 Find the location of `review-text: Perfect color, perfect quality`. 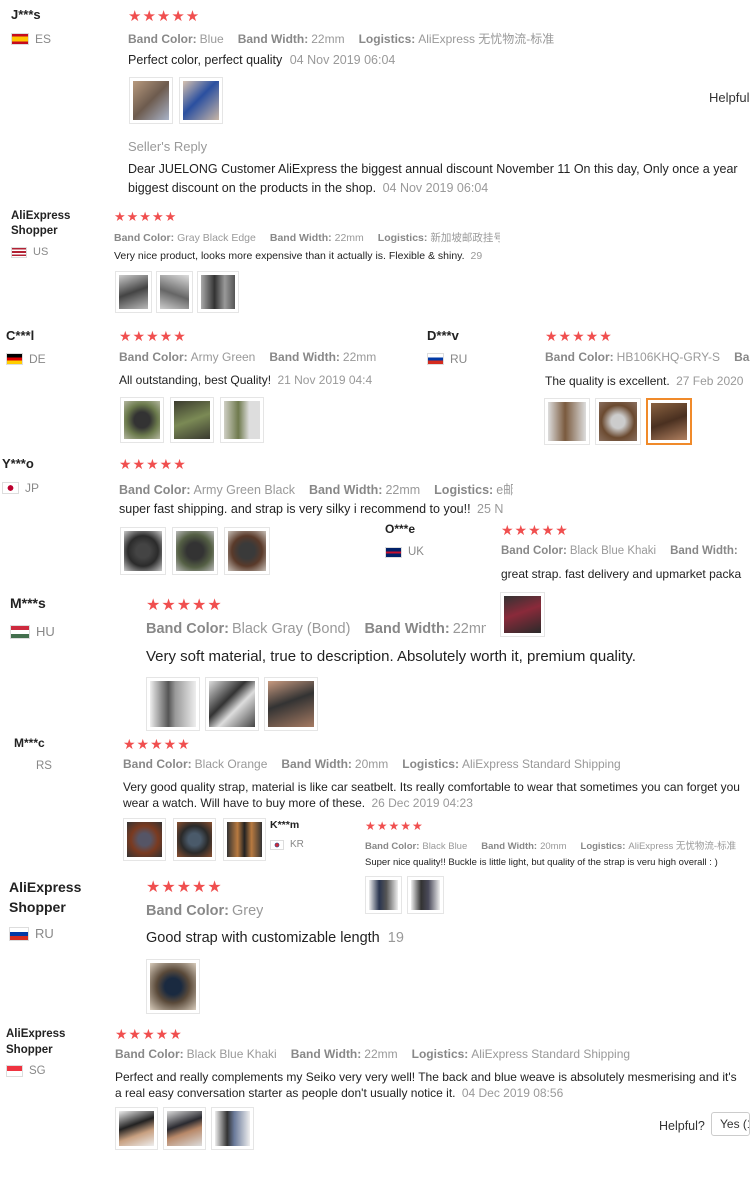

review-text: Perfect color, perfect quality is located at coordinates (205, 60).